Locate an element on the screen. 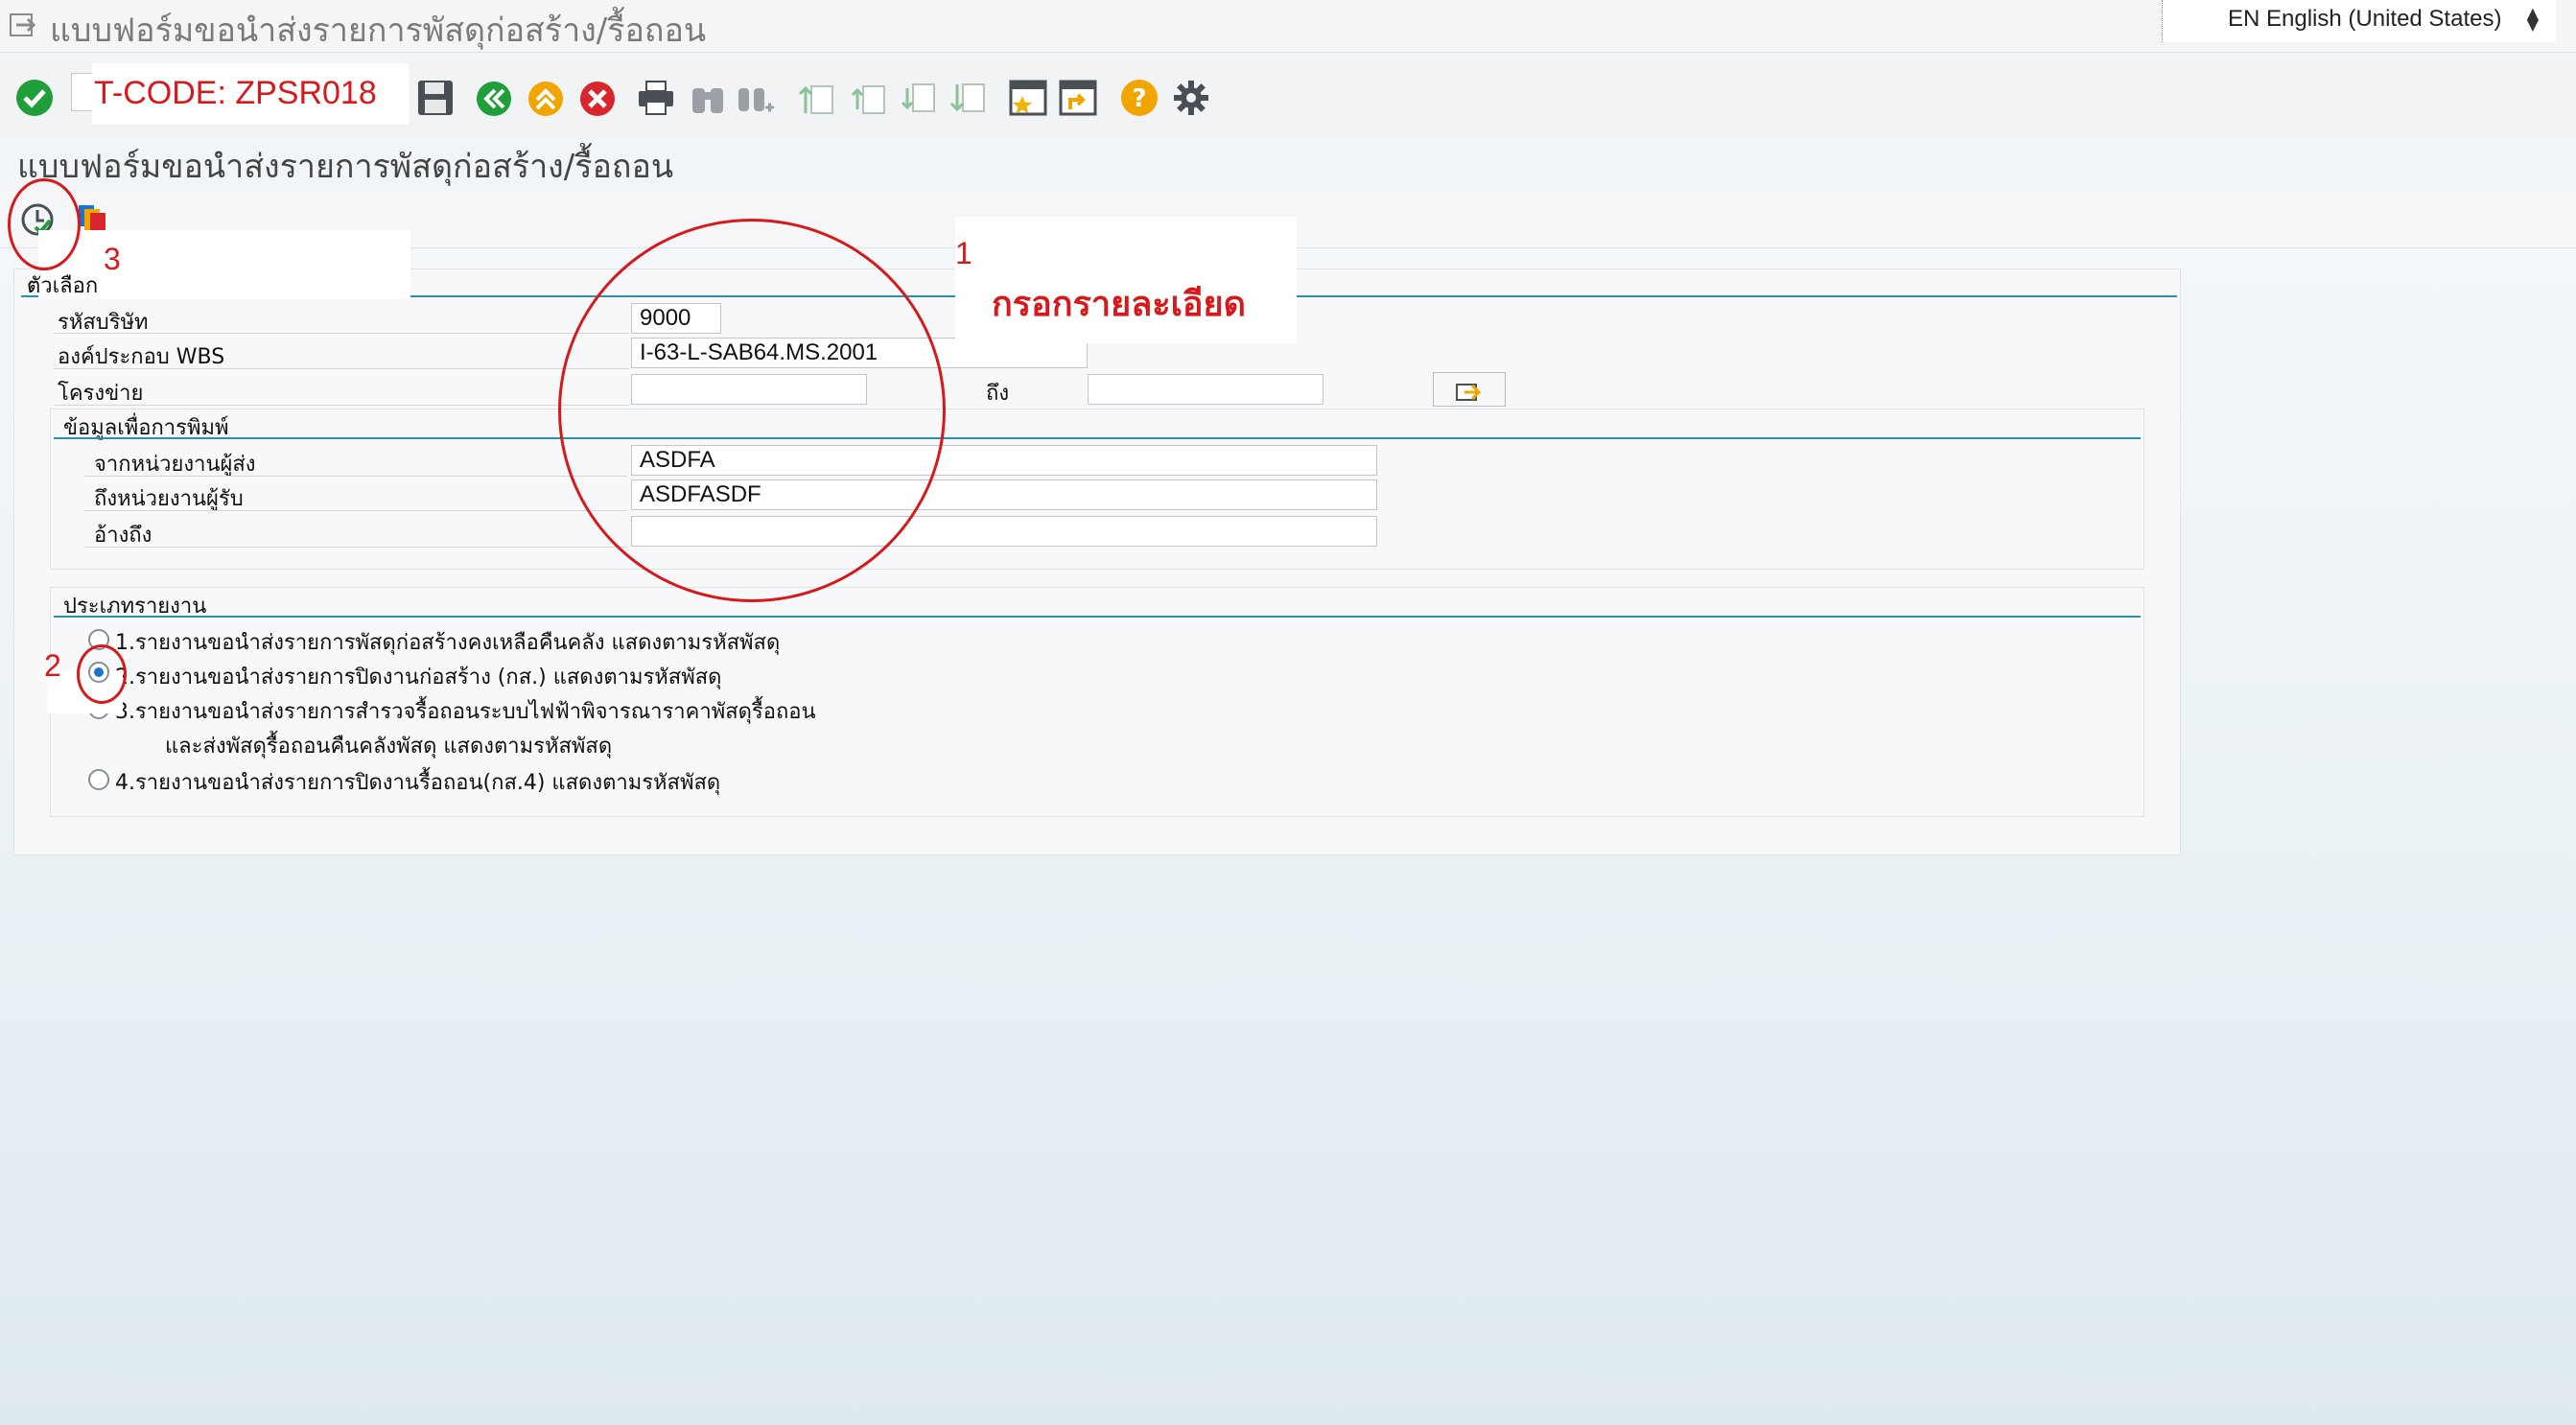 The height and width of the screenshot is (1425, 2576). annotation-step-3: 3 is located at coordinates (112, 259).